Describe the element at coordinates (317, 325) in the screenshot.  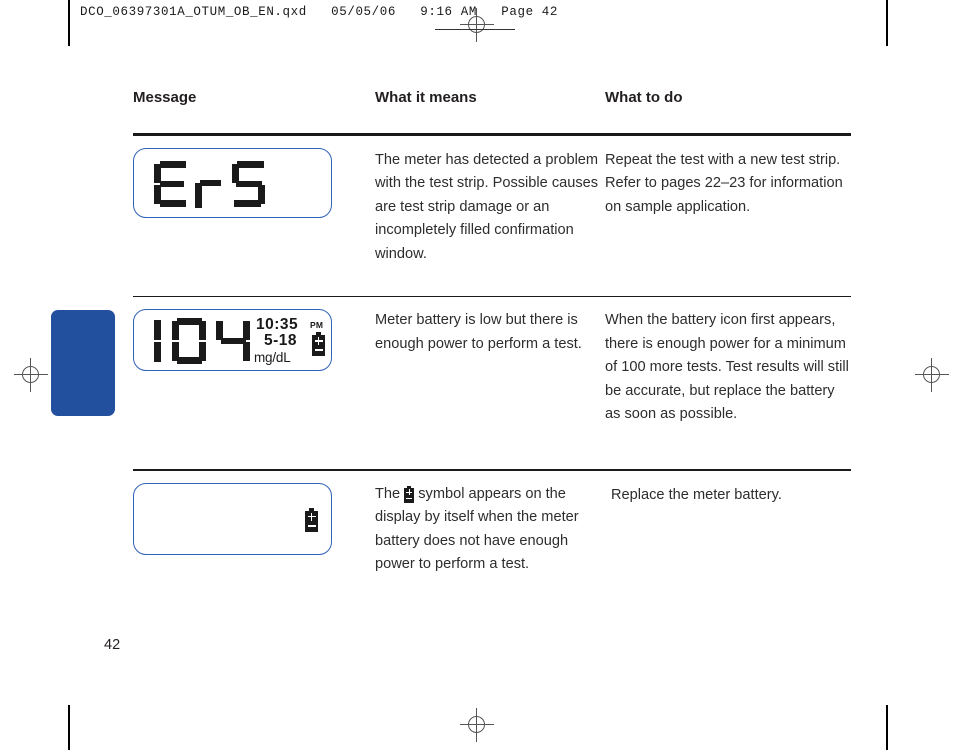
I see `meter-meridiem: PM` at that location.